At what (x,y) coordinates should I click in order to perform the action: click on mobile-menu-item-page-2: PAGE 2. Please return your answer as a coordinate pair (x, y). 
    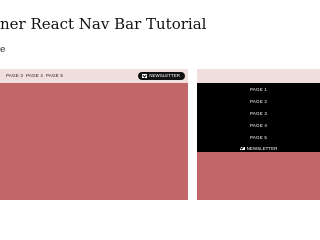
    Looking at the image, I should click on (258, 102).